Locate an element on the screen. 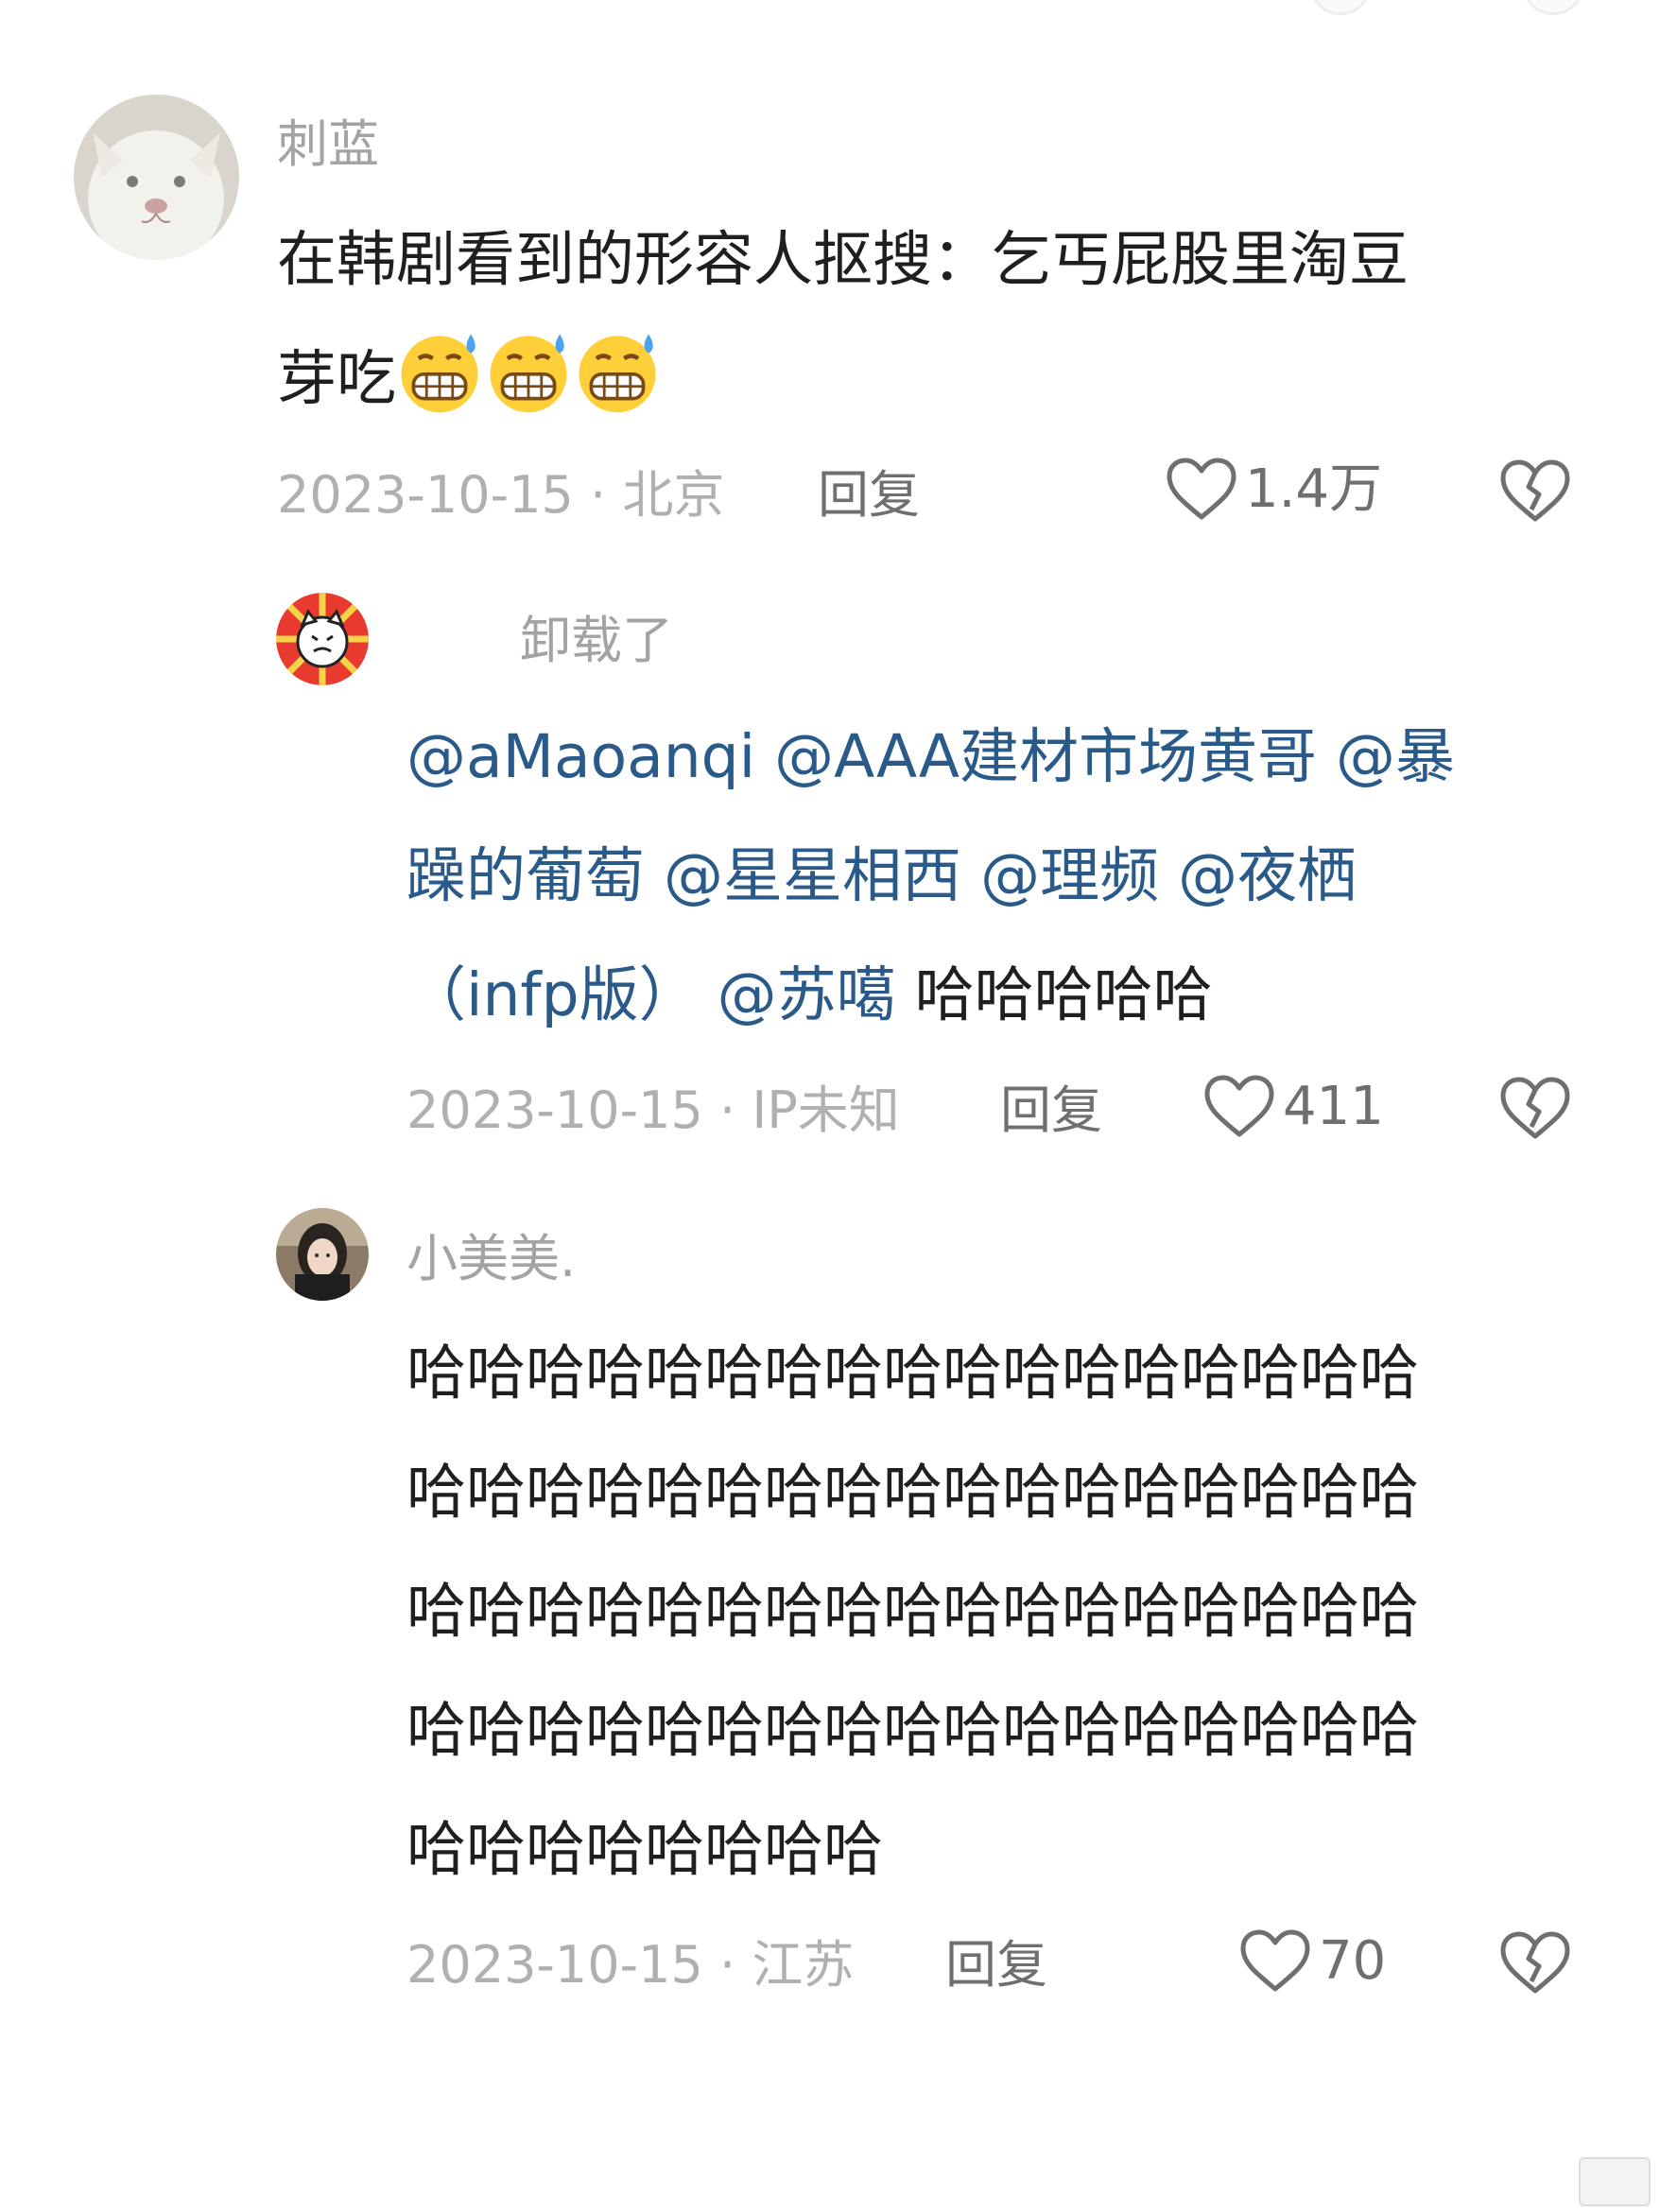 This screenshot has width=1660, height=2212. comment-text: 哈哈哈哈哈 is located at coordinates (1064, 994).